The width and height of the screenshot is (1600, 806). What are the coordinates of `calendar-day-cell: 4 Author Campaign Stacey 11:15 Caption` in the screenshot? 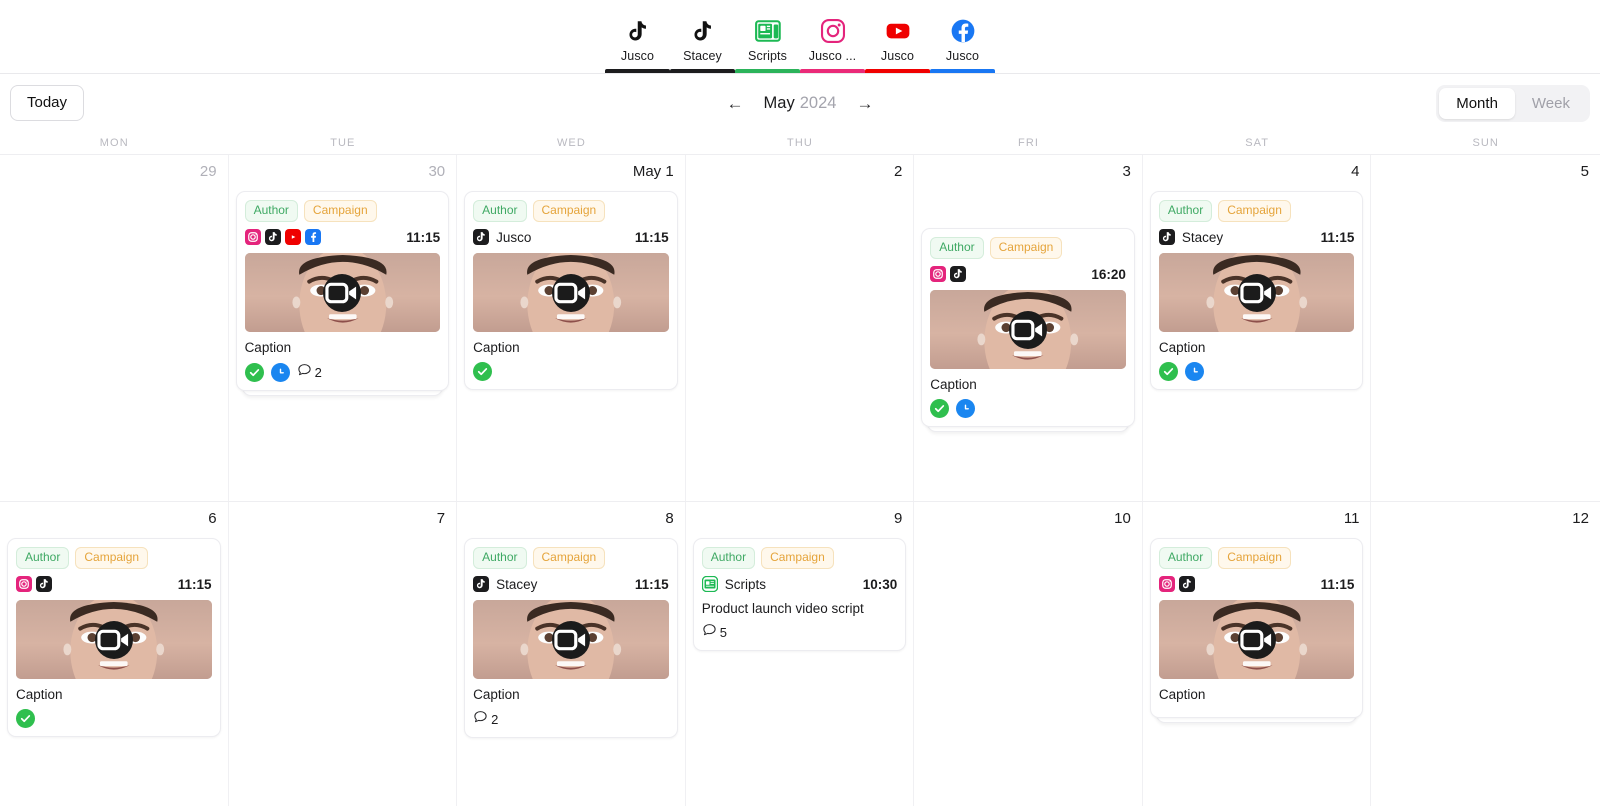 It's located at (1257, 328).